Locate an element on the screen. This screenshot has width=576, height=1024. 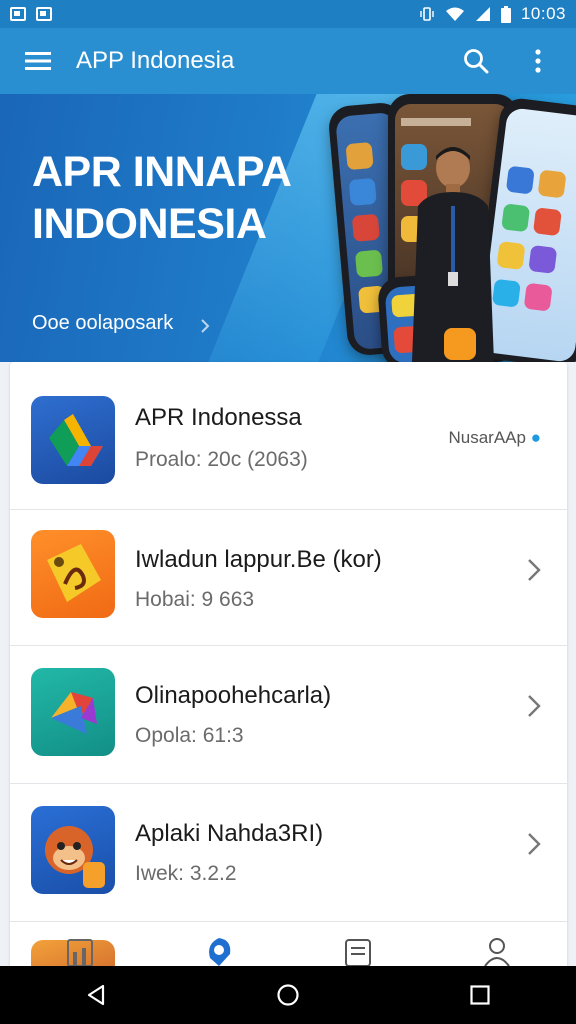
list-item: Iwladun lappur.Be (kor) Hobai: 9 663 is located at coordinates (288, 578).